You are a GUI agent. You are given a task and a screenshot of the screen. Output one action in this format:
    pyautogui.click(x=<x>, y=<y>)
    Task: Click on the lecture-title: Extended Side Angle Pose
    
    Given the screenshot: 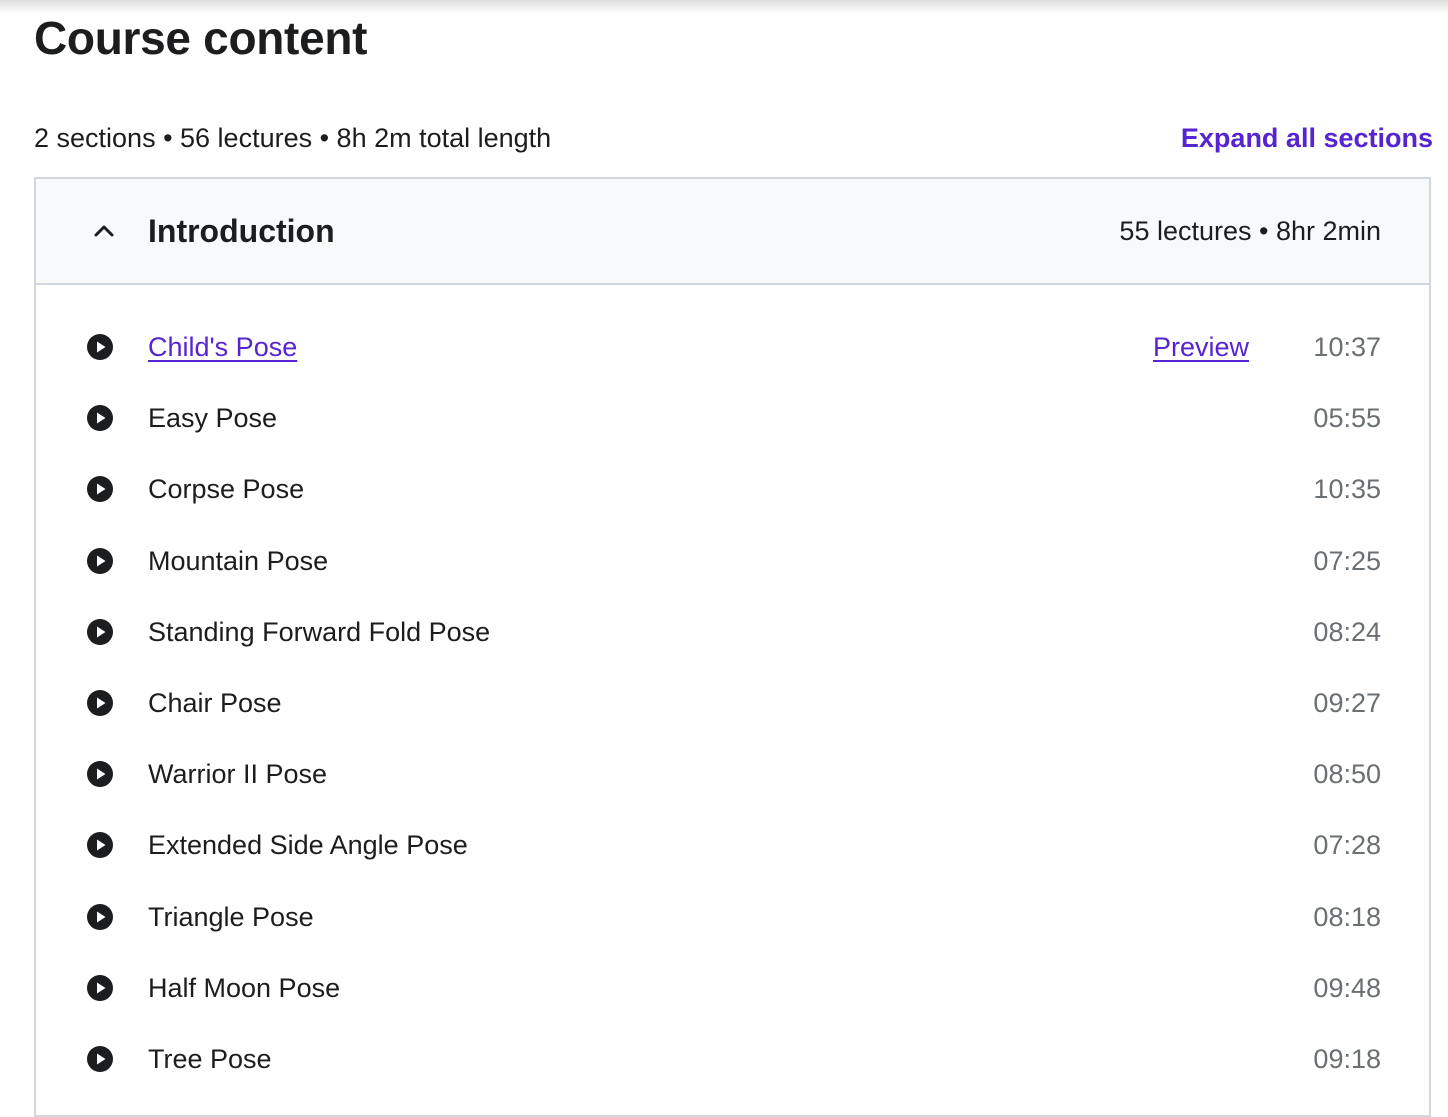 What is the action you would take?
    pyautogui.click(x=308, y=845)
    